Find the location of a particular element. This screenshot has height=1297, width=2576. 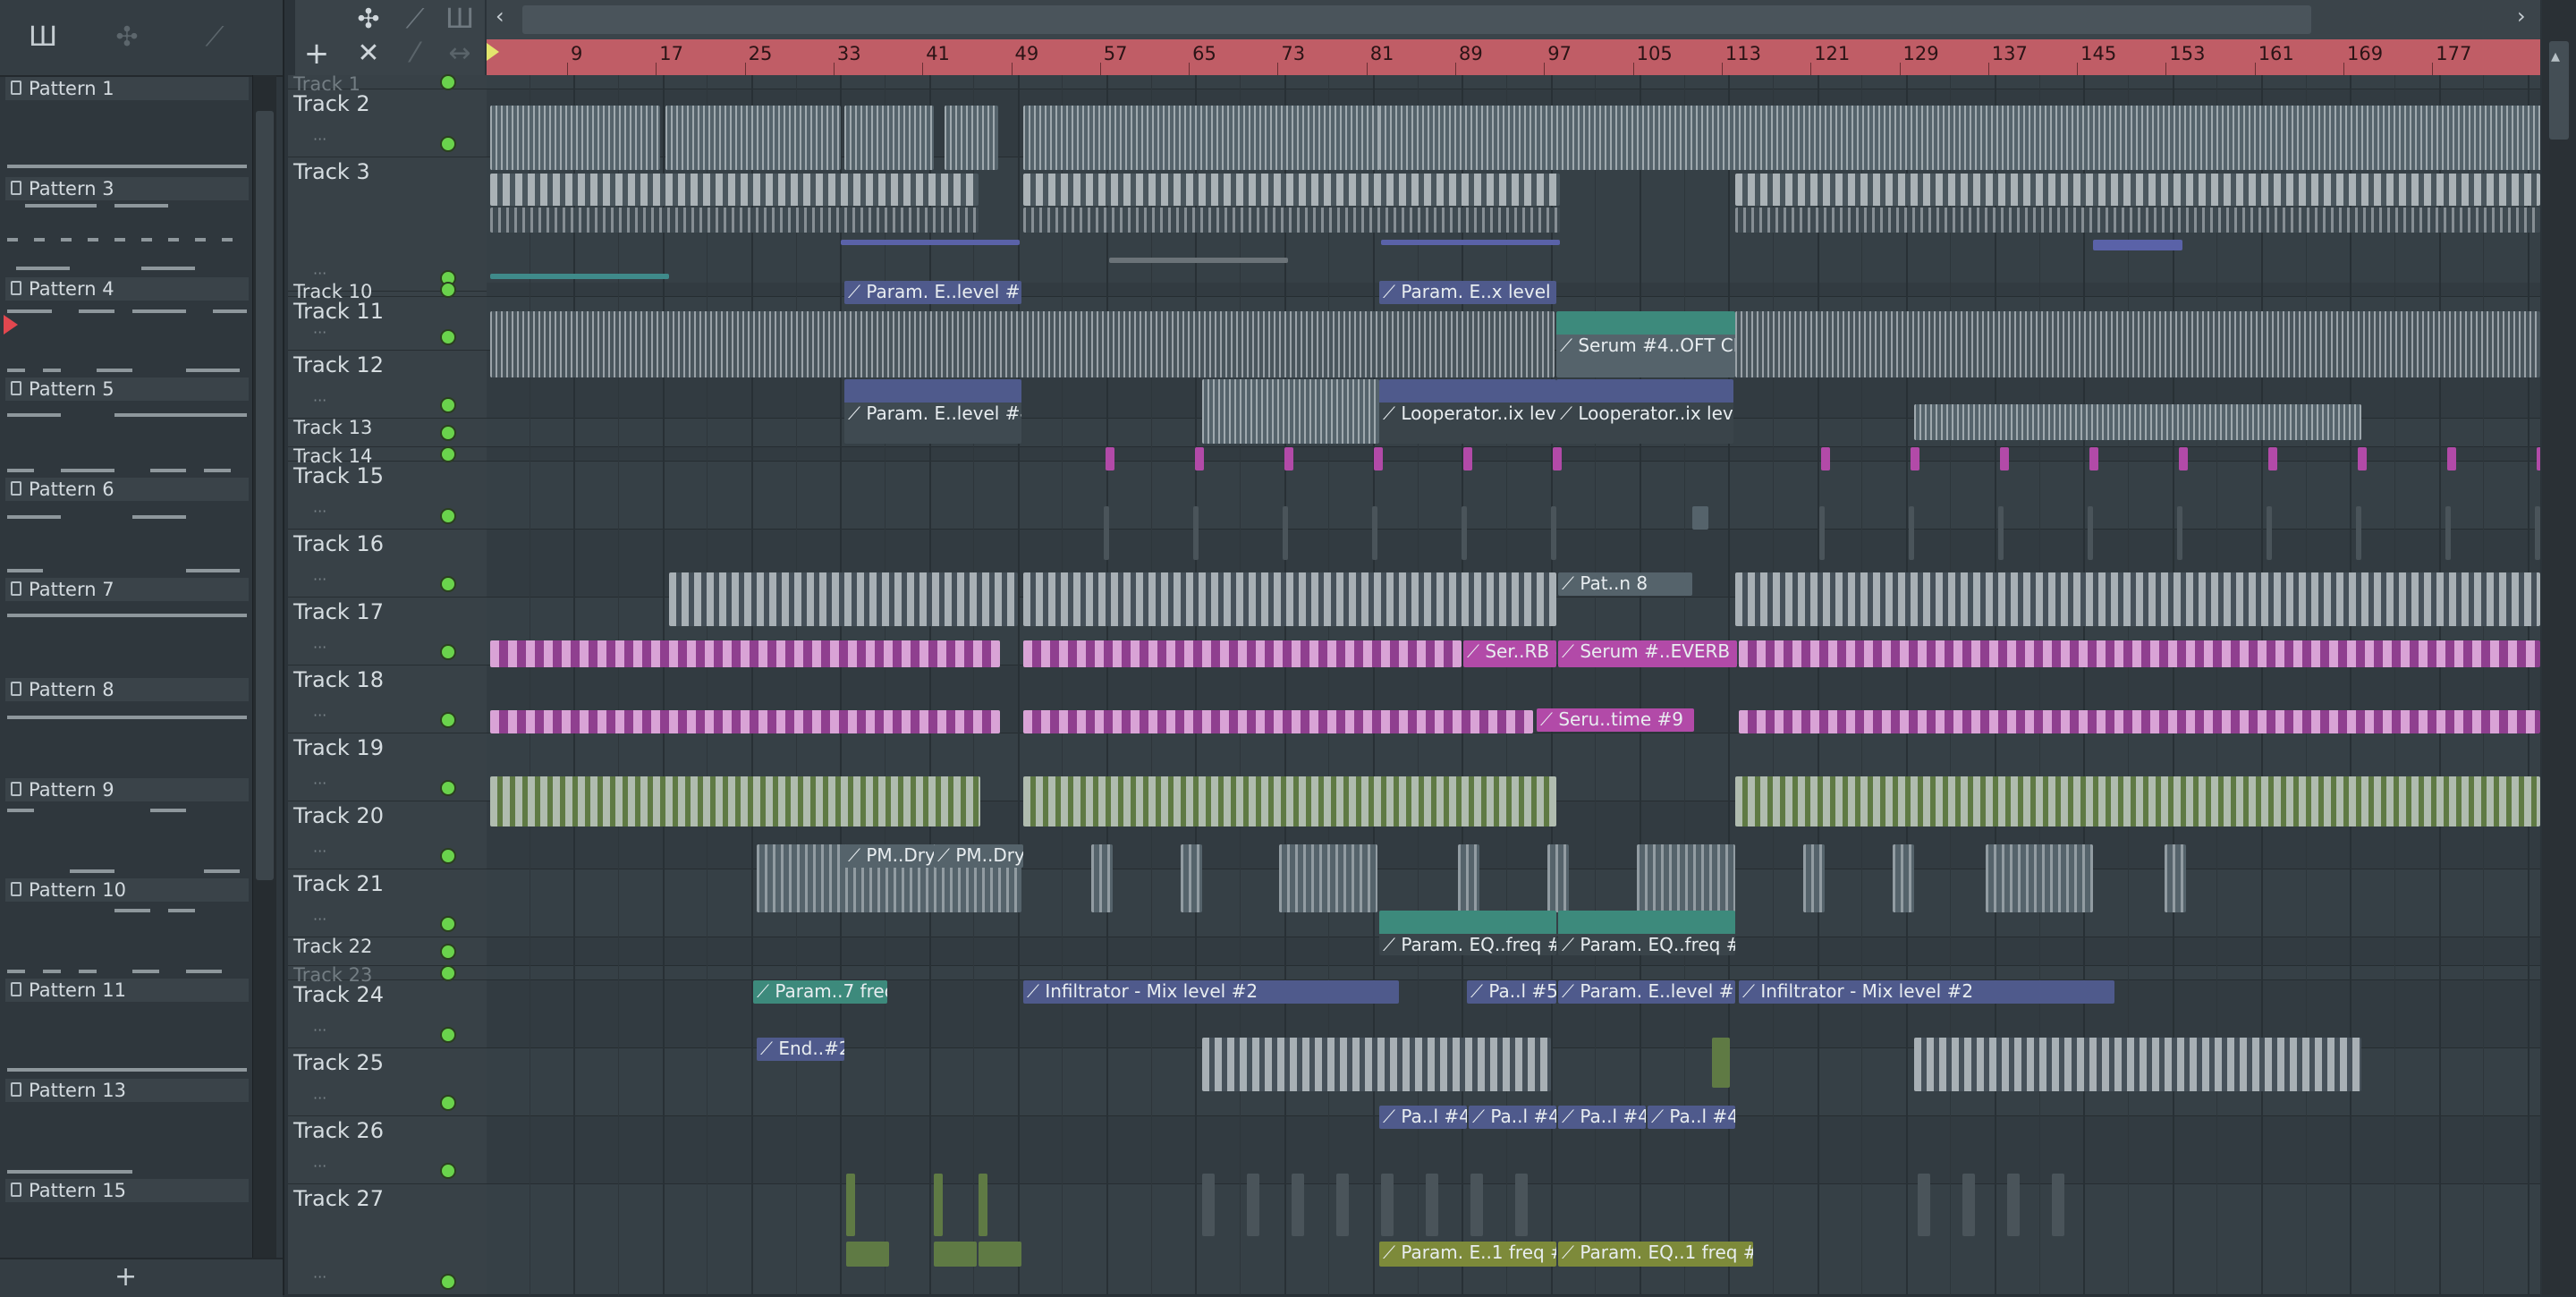

vertical-scrollbar: ▴ is located at coordinates (2559, 647).